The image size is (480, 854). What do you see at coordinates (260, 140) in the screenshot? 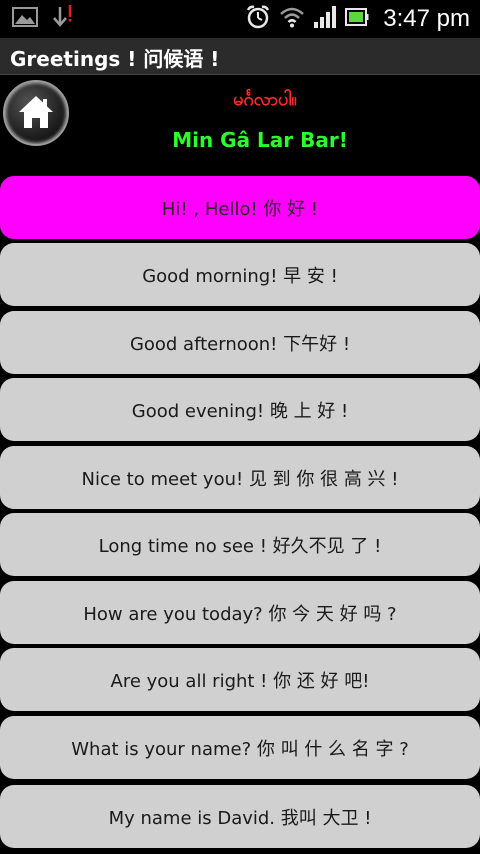
I see `pronunciation-subtitle: Min Gâ Lar Bar!` at bounding box center [260, 140].